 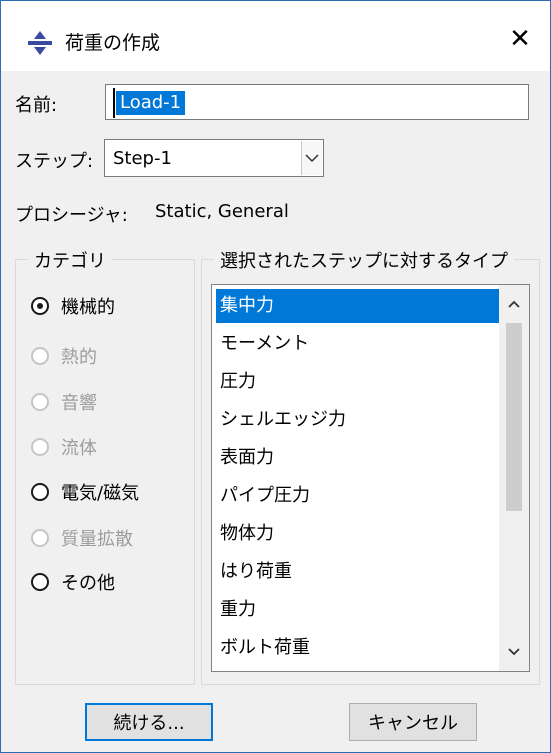 I want to click on list-item: モーメント, so click(x=358, y=344).